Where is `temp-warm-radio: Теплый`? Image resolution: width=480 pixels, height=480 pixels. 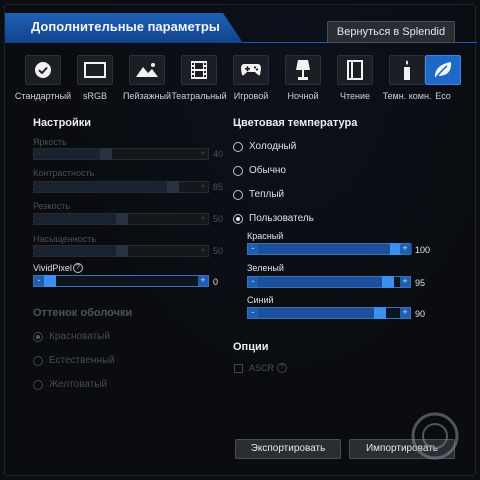
temp-warm-radio: Теплый is located at coordinates (258, 194).